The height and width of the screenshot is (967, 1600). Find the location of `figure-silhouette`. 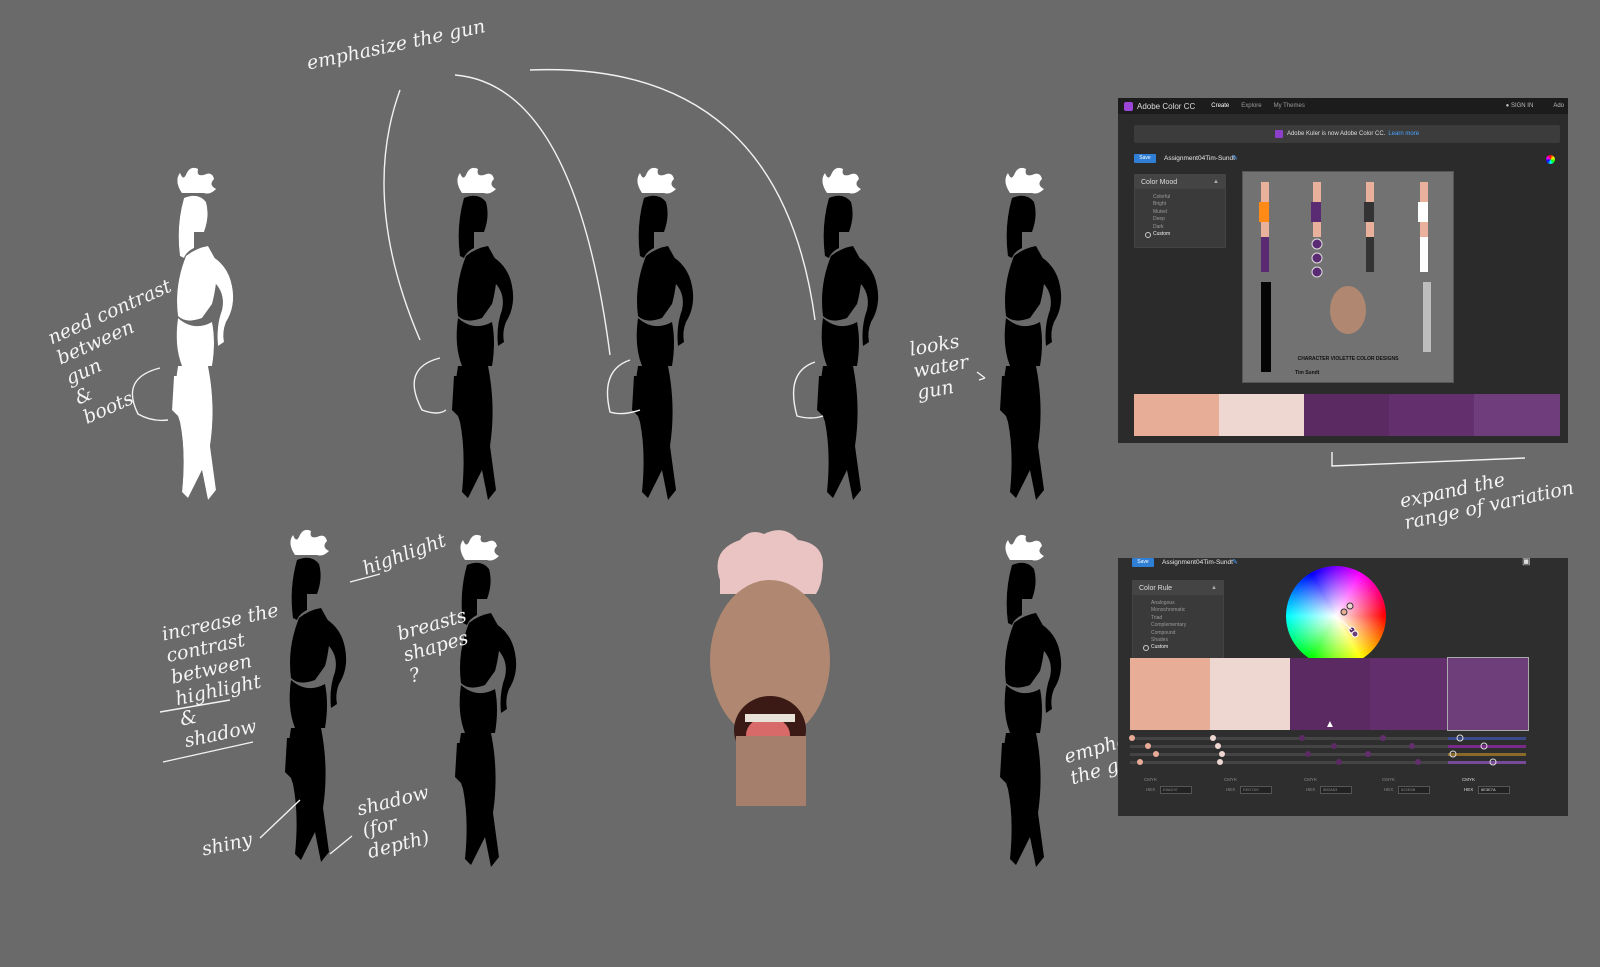

figure-silhouette is located at coordinates (486, 700).